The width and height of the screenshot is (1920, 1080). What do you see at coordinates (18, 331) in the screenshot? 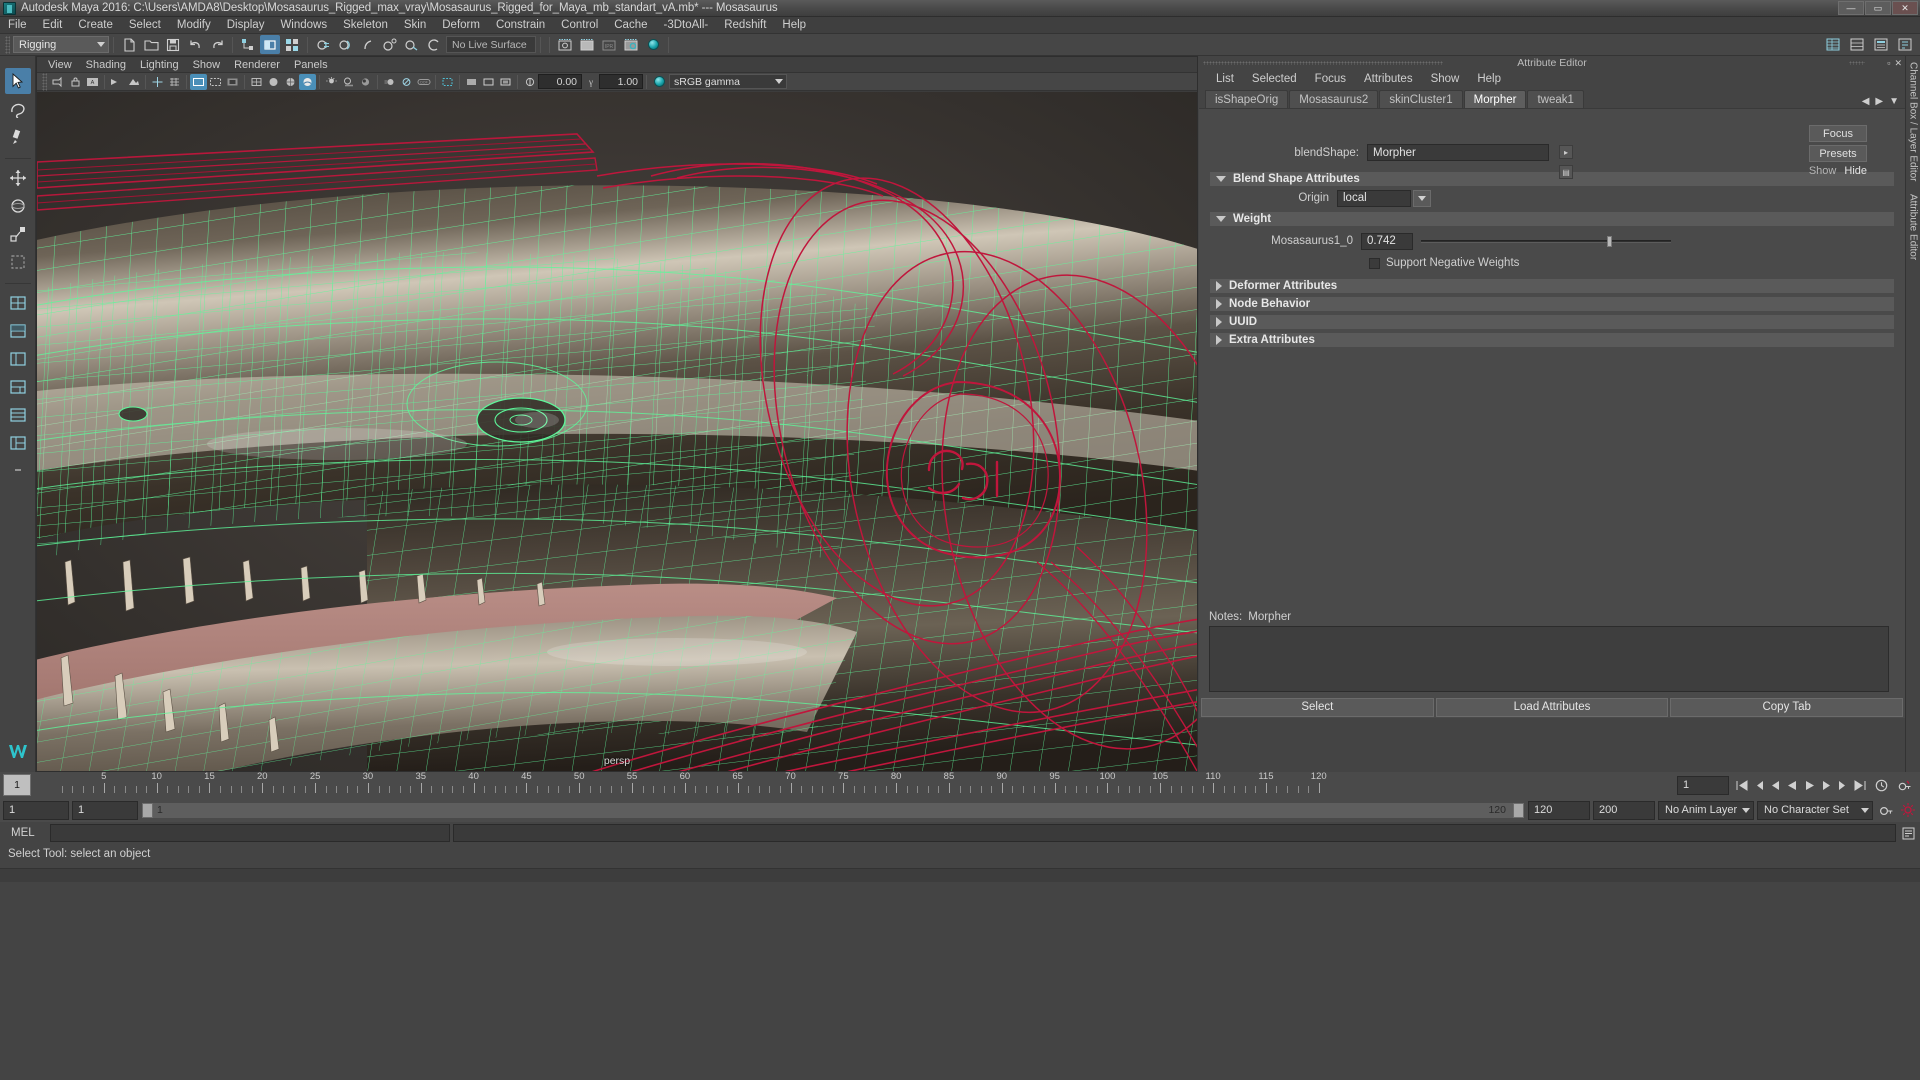
I see `layout-four-view` at bounding box center [18, 331].